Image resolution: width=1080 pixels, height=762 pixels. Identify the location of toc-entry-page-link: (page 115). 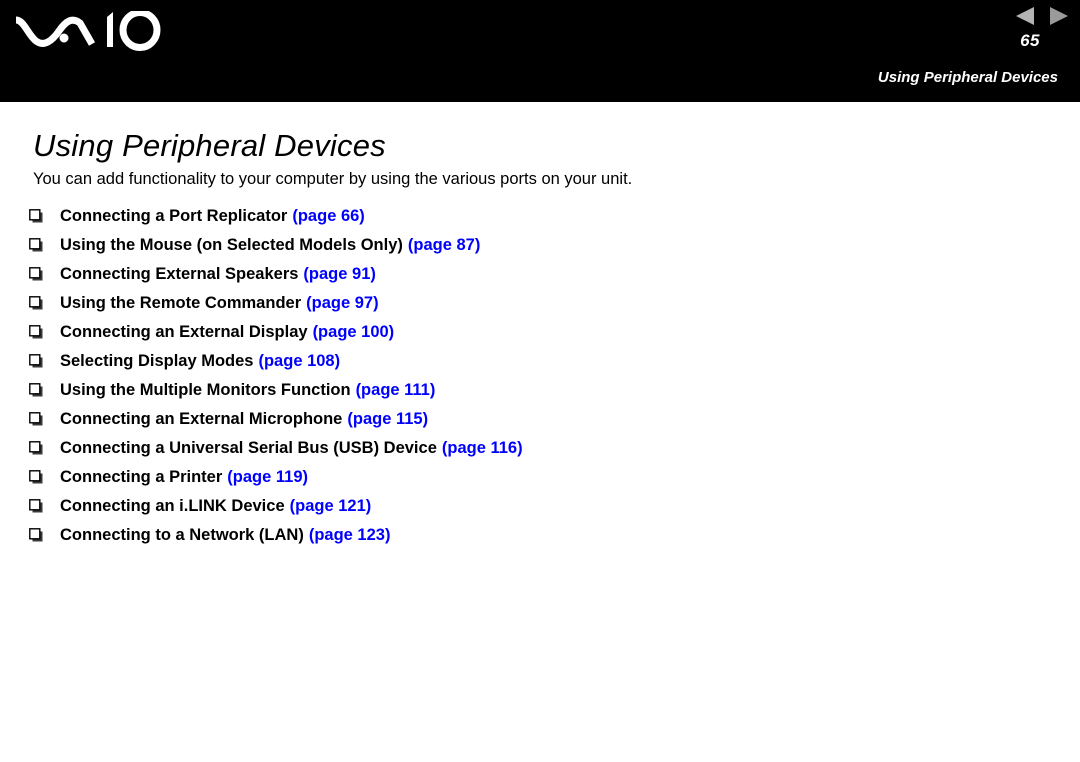
(387, 419).